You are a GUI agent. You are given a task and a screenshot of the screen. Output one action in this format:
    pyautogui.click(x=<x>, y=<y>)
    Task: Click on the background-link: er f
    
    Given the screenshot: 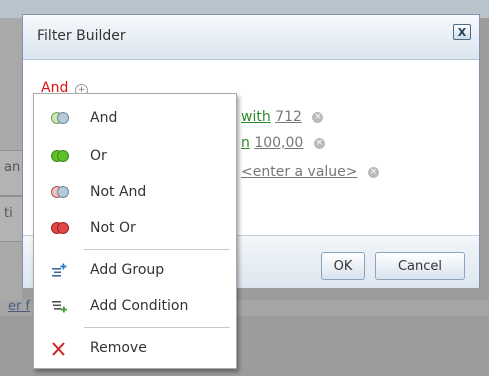 What is the action you would take?
    pyautogui.click(x=19, y=306)
    